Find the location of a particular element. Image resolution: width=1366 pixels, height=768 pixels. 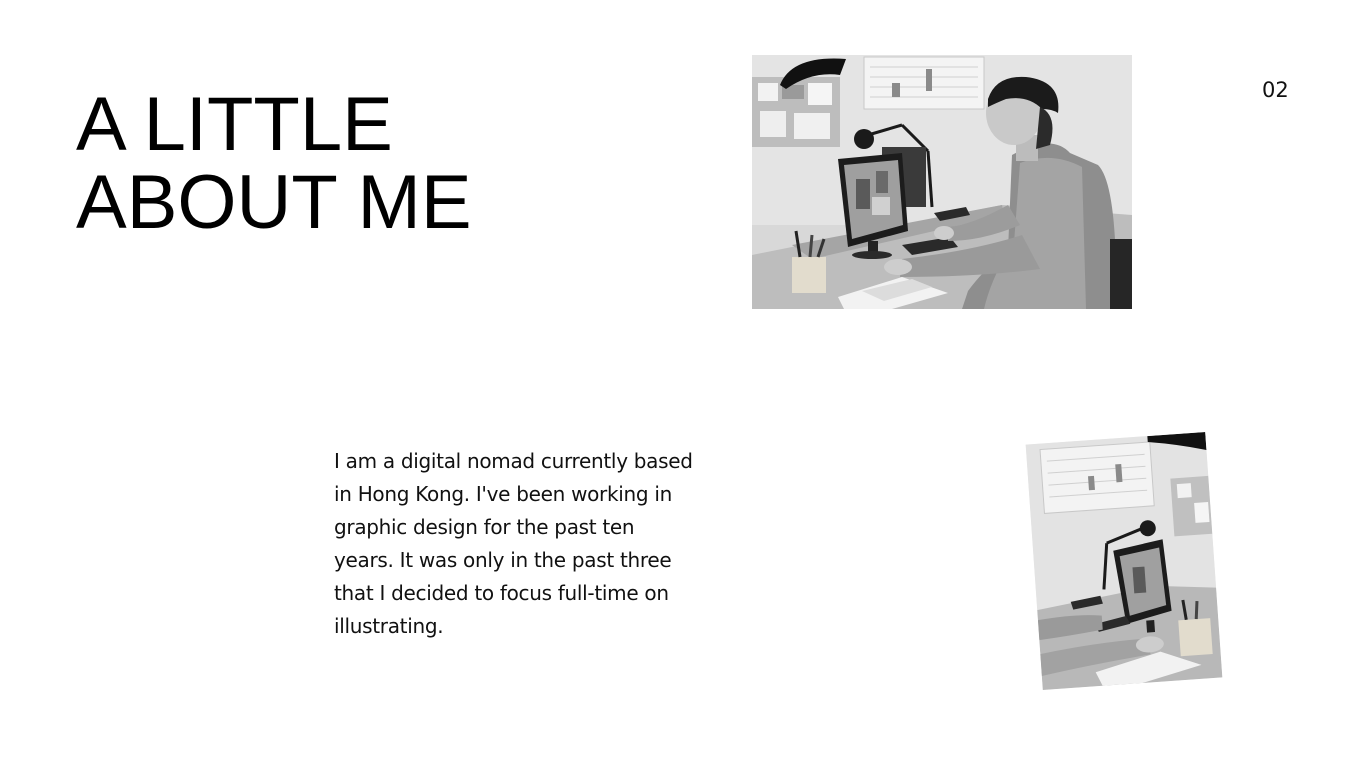

desk-computer-image is located at coordinates (1124, 561).